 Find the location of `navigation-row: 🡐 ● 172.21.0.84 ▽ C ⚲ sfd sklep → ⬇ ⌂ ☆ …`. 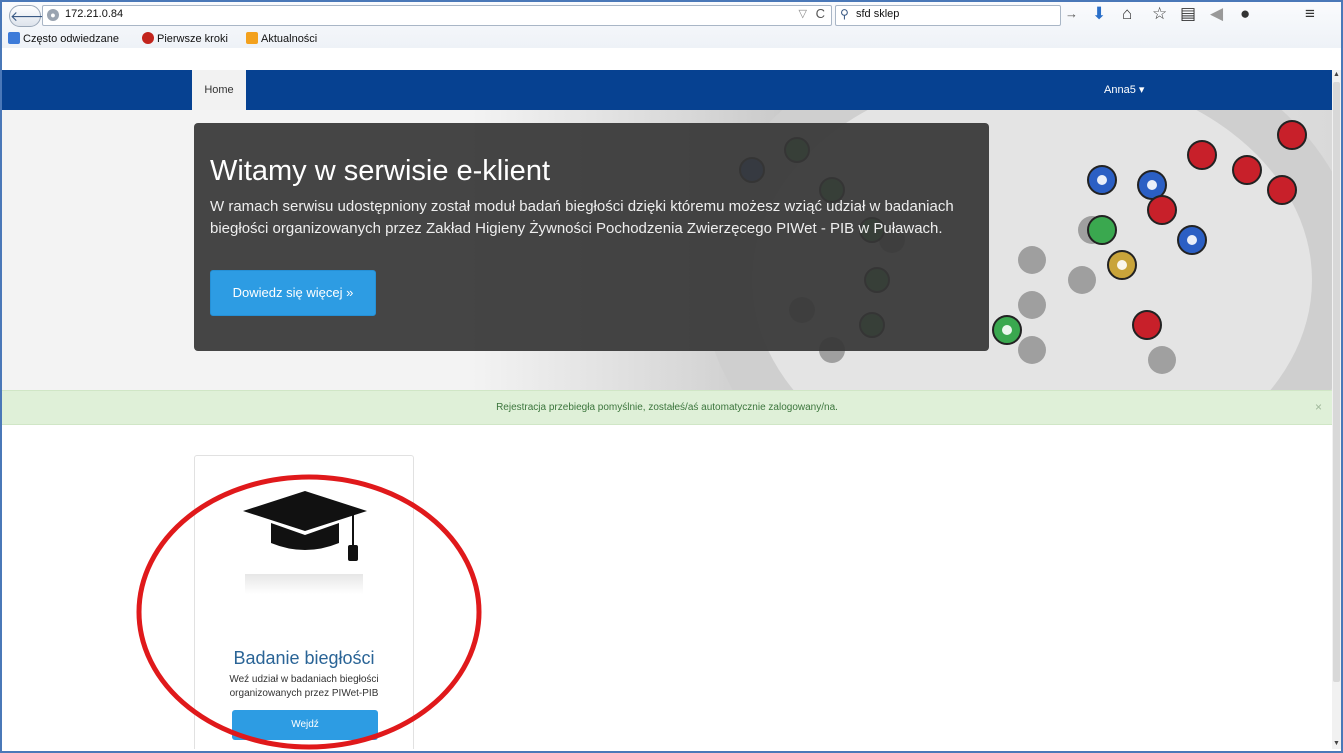

navigation-row: 🡐 ● 172.21.0.84 ▽ C ⚲ sfd sklep → ⬇ ⌂ ☆ … is located at coordinates (671, 15).